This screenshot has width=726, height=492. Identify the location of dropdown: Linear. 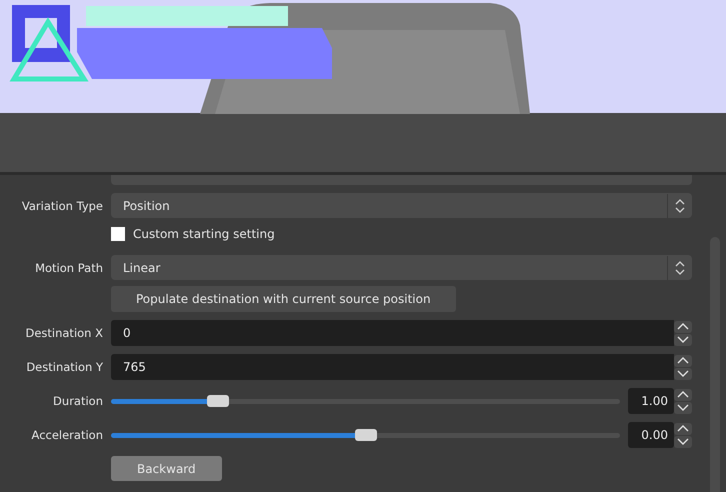
(401, 267).